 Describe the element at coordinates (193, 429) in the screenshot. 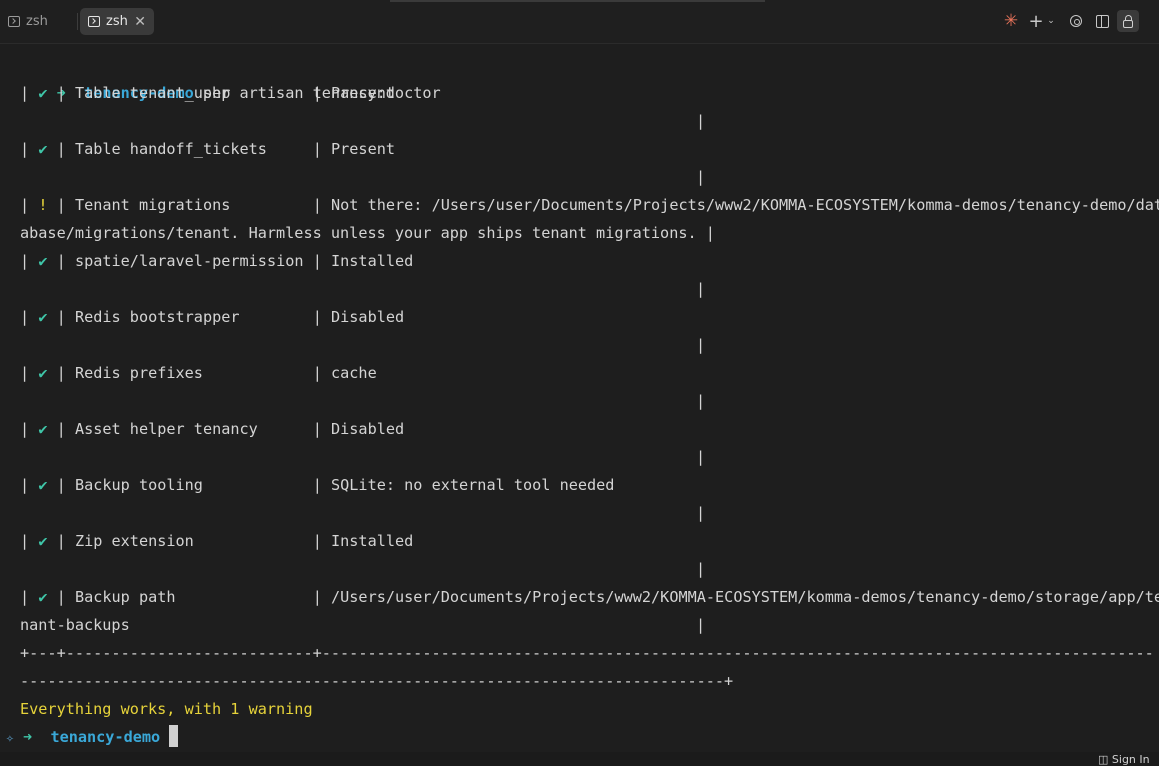

I see `check-name: Asset helper tenancy` at that location.